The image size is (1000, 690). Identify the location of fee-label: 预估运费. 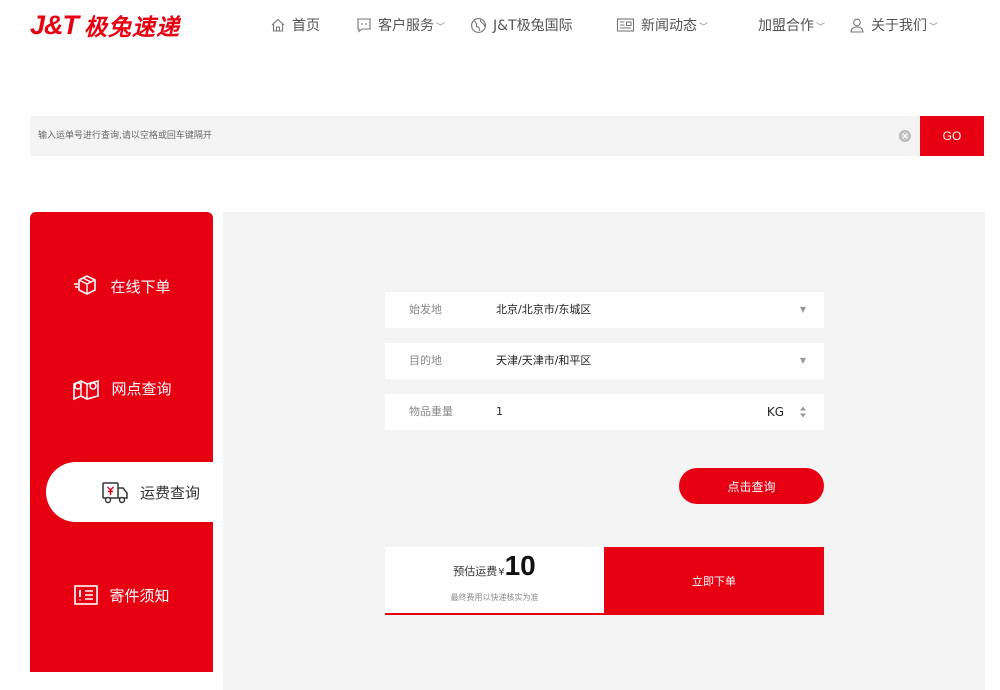
(475, 571).